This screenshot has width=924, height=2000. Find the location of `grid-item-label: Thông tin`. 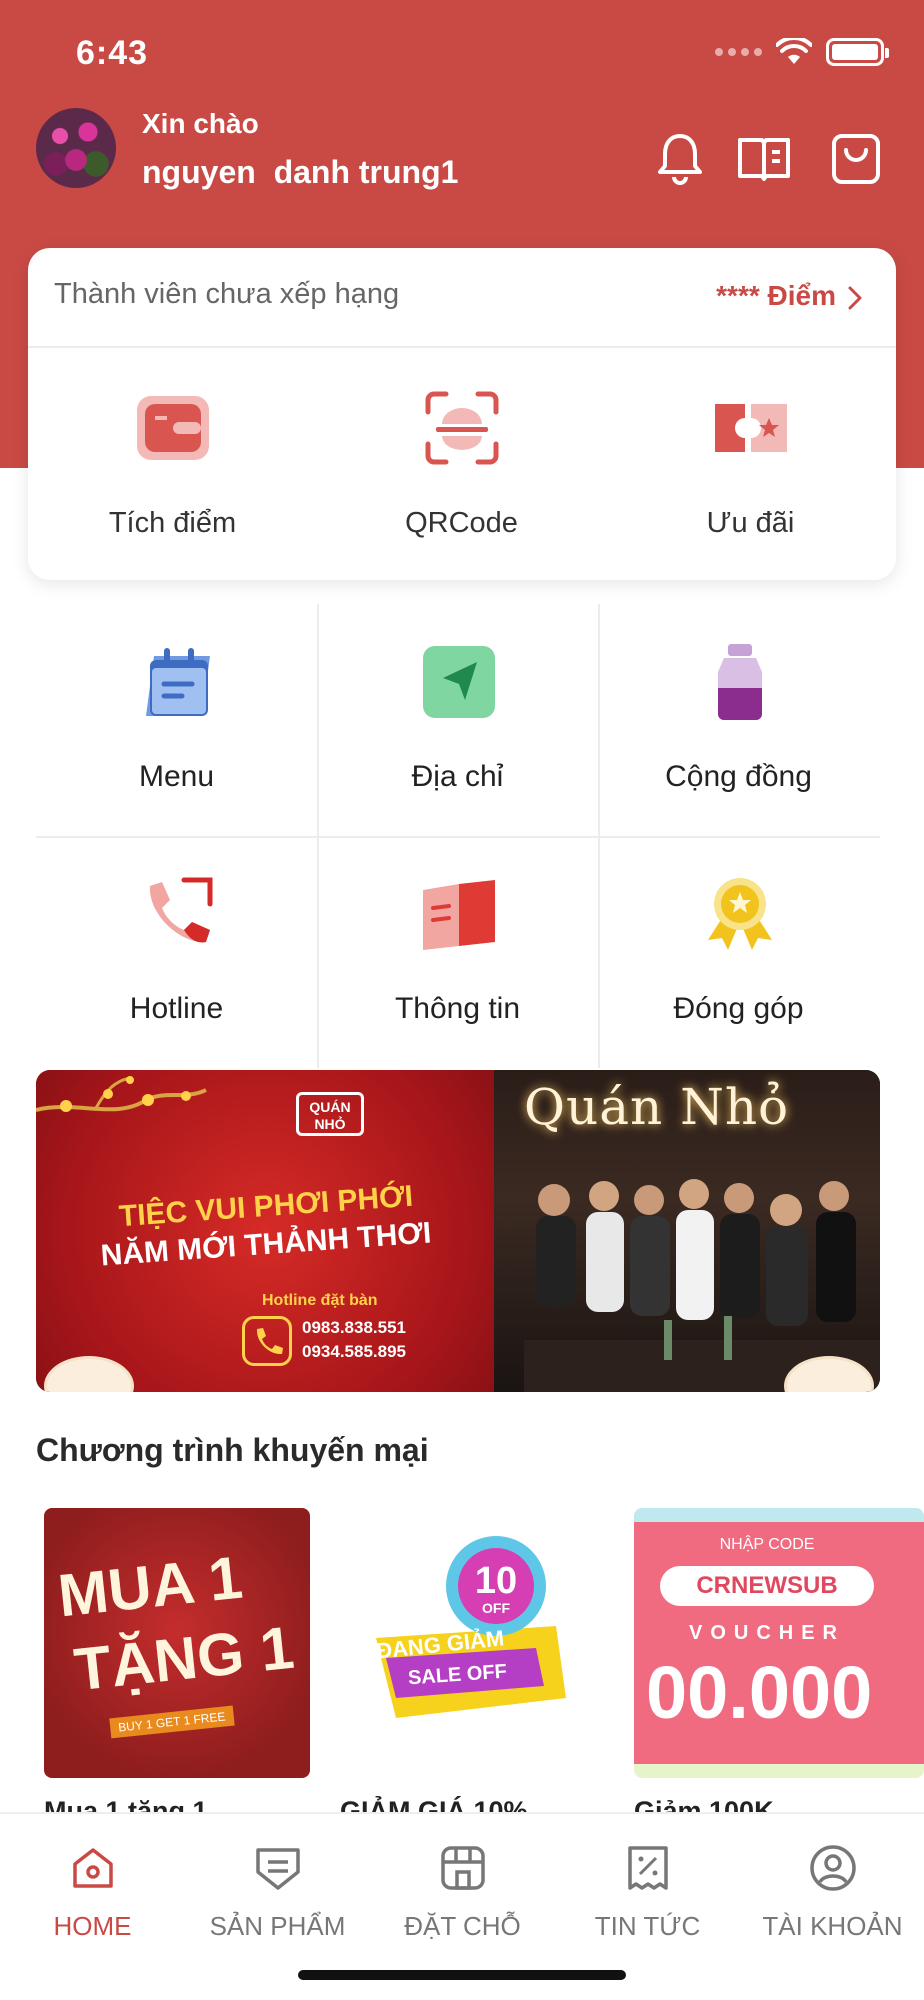

grid-item-label: Thông tin is located at coordinates (457, 1008).